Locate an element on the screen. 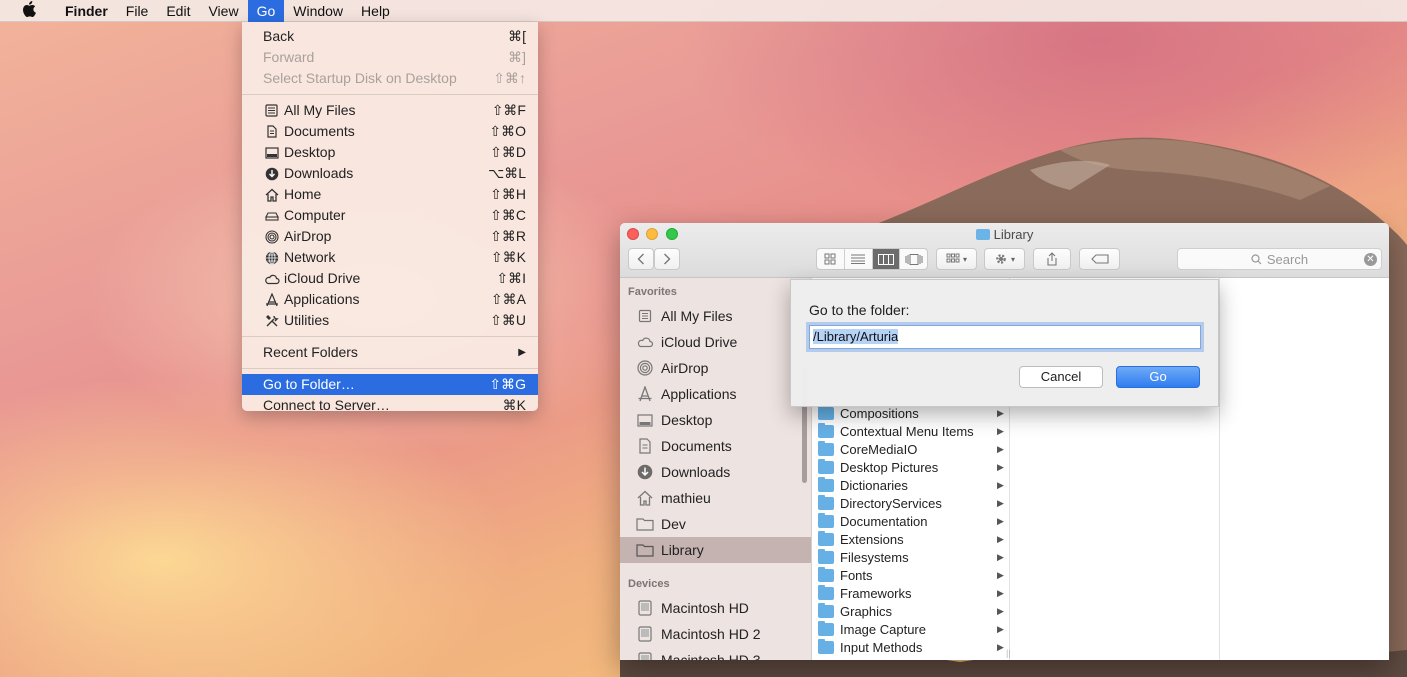  list-item: DirectoryServices ▶ is located at coordinates (911, 503).